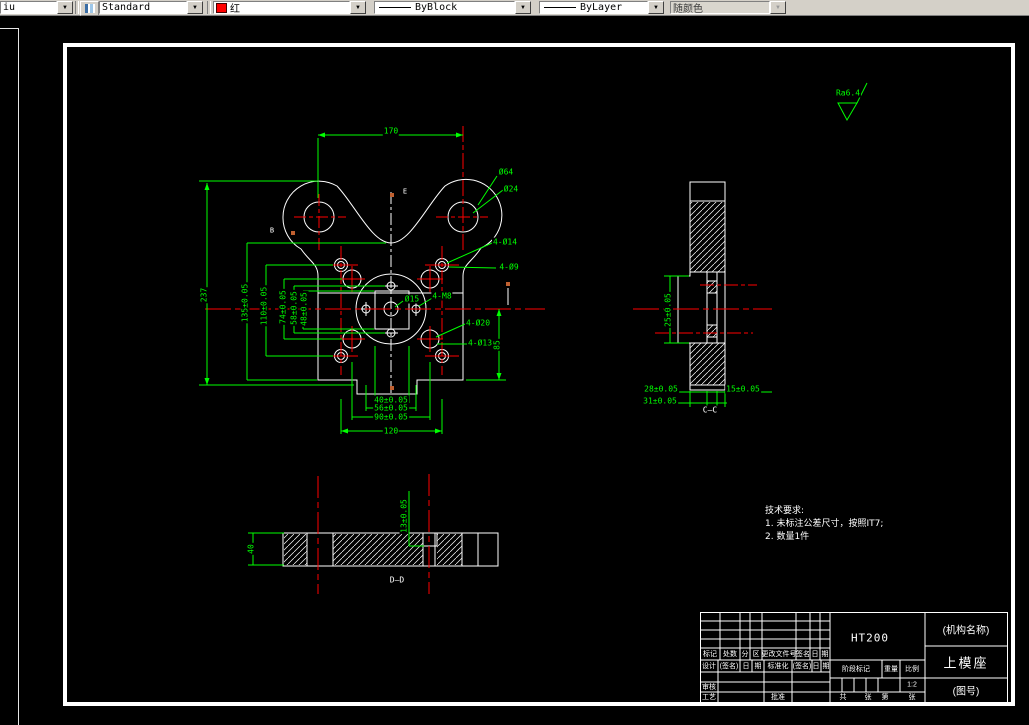 The height and width of the screenshot is (725, 1029). What do you see at coordinates (245, 303) in the screenshot?
I see `dim-135: 135±0.05` at bounding box center [245, 303].